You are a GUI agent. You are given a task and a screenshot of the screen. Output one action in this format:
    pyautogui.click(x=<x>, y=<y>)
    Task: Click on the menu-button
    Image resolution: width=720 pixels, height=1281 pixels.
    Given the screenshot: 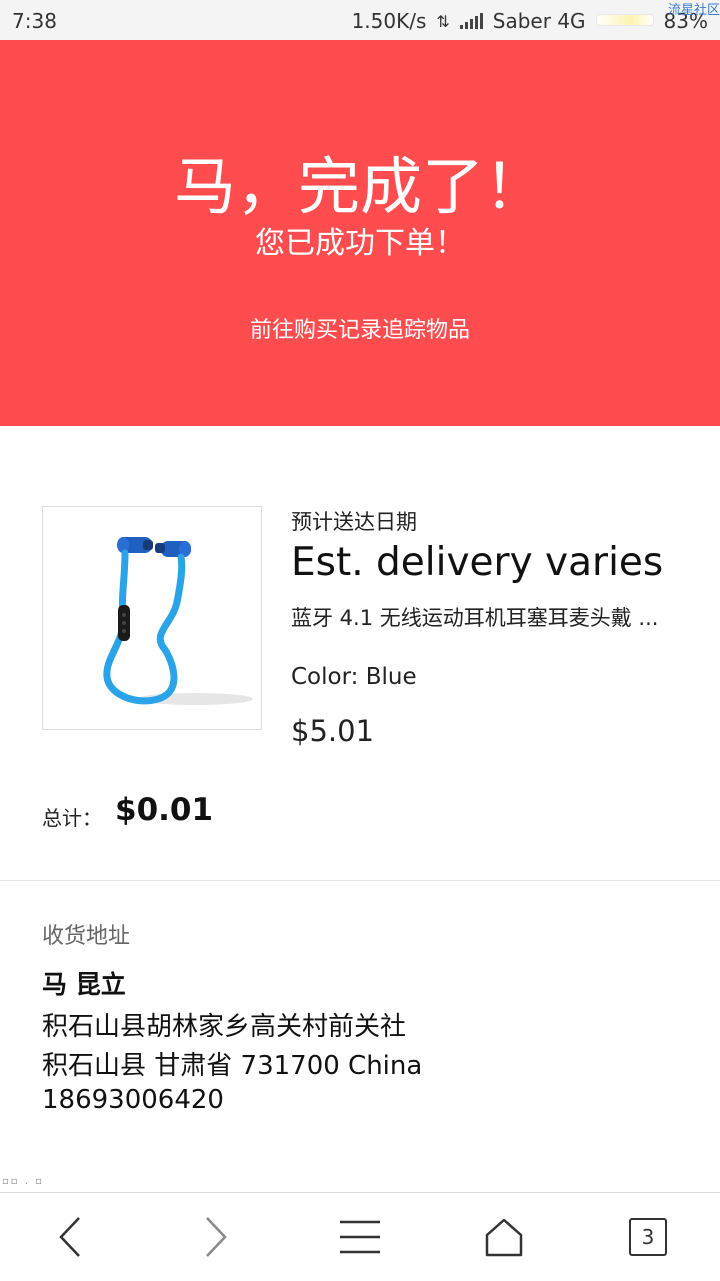 What is the action you would take?
    pyautogui.click(x=360, y=1237)
    